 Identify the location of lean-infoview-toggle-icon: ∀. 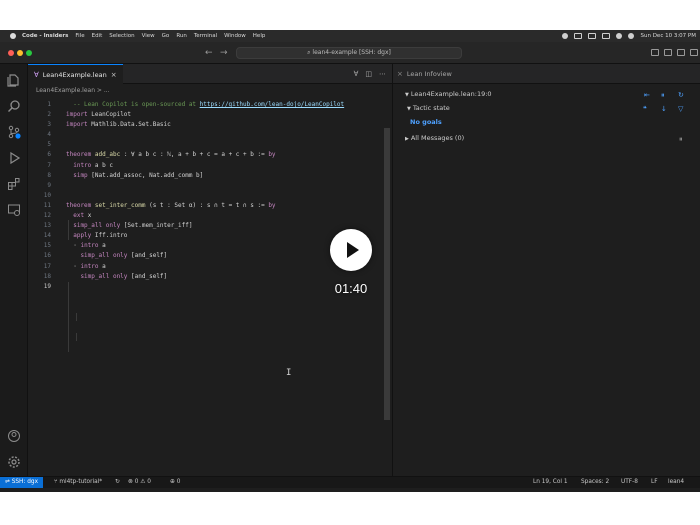
(356, 74).